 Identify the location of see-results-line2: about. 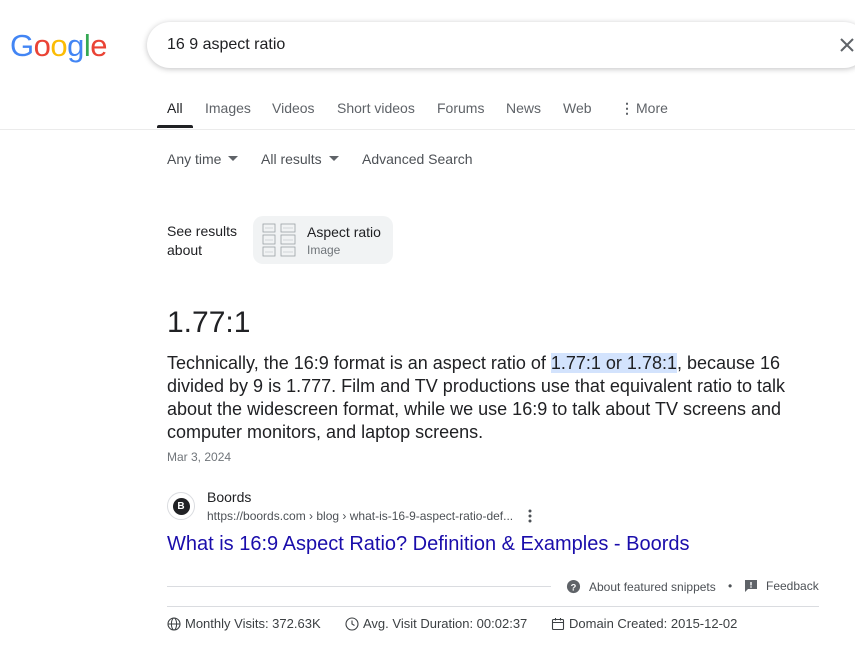
(185, 250).